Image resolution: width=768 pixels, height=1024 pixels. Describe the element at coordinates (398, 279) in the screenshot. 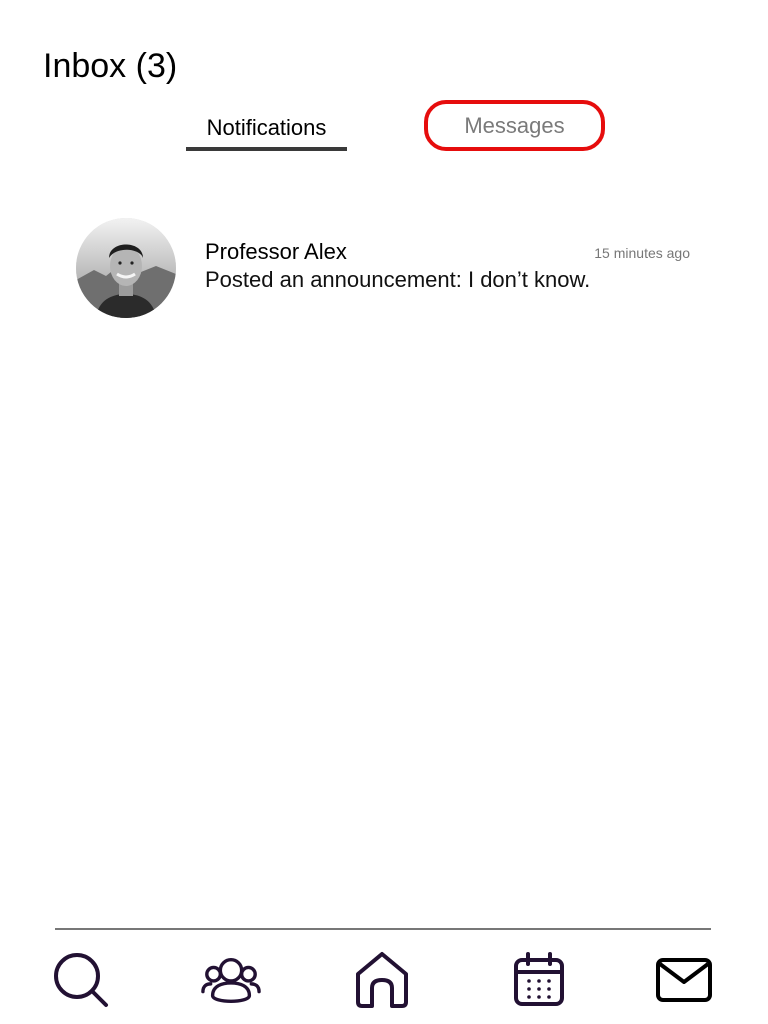

I see `notification-text: Posted an announcement: I don’t know.` at that location.